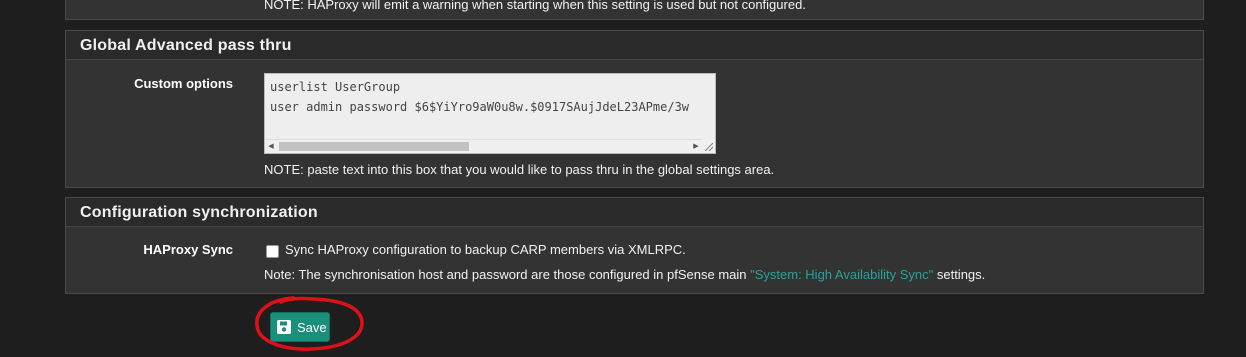  What do you see at coordinates (841, 274) in the screenshot?
I see `ha-sync-link: "System: High Availability Sync"` at bounding box center [841, 274].